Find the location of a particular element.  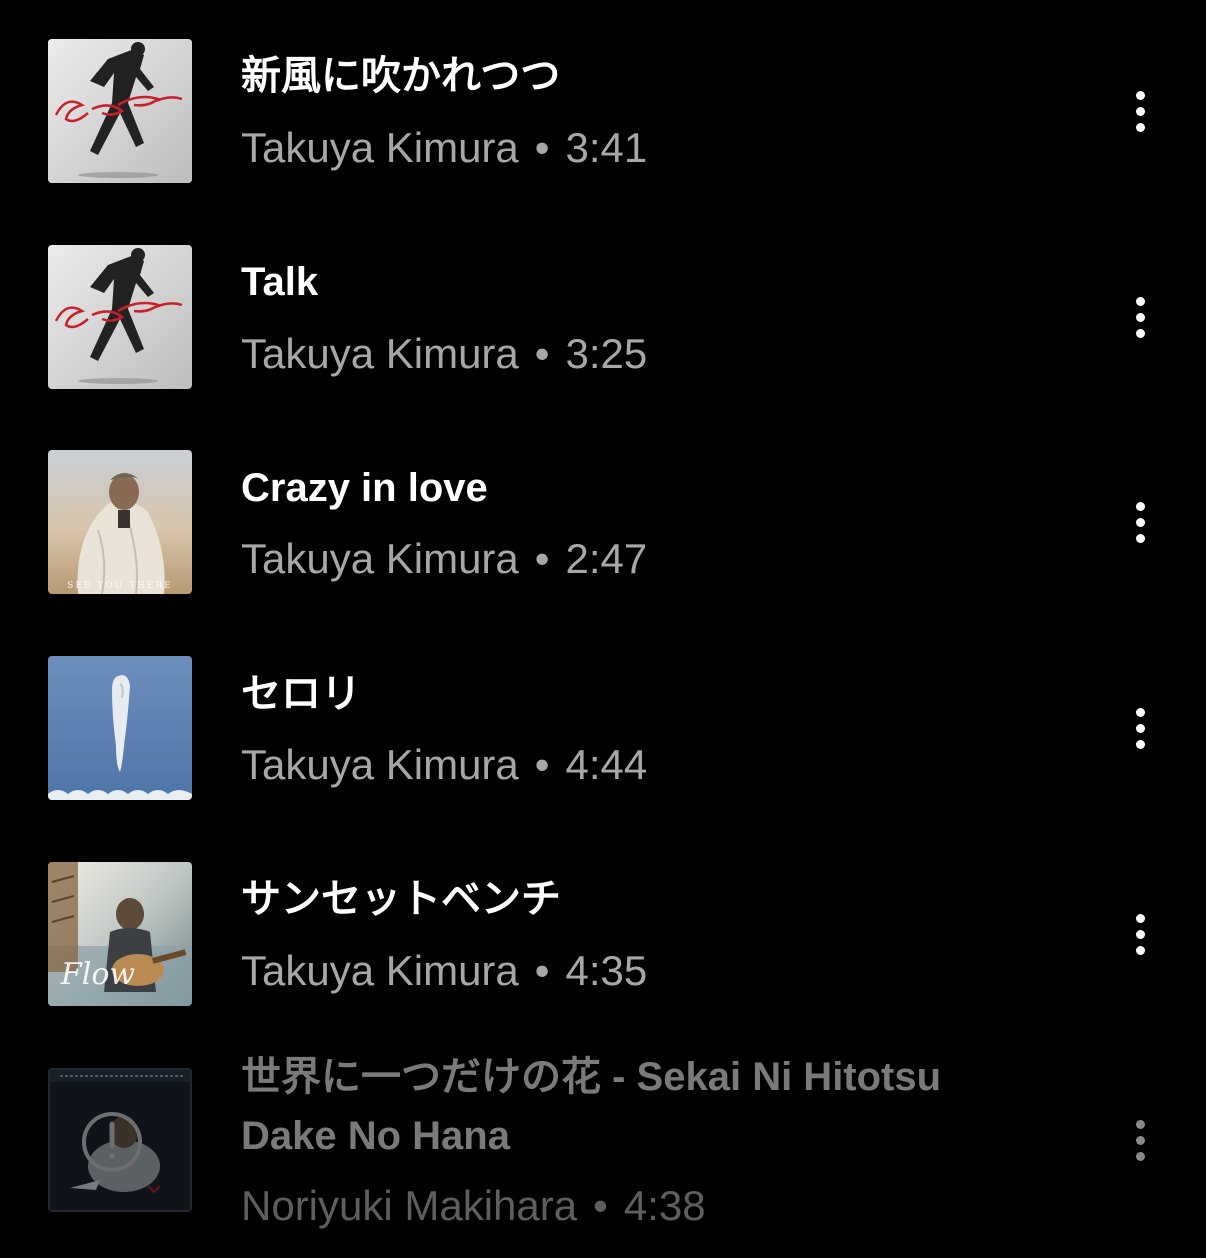

track-meta: Takuya Kimura • 4:44 is located at coordinates (444, 765).